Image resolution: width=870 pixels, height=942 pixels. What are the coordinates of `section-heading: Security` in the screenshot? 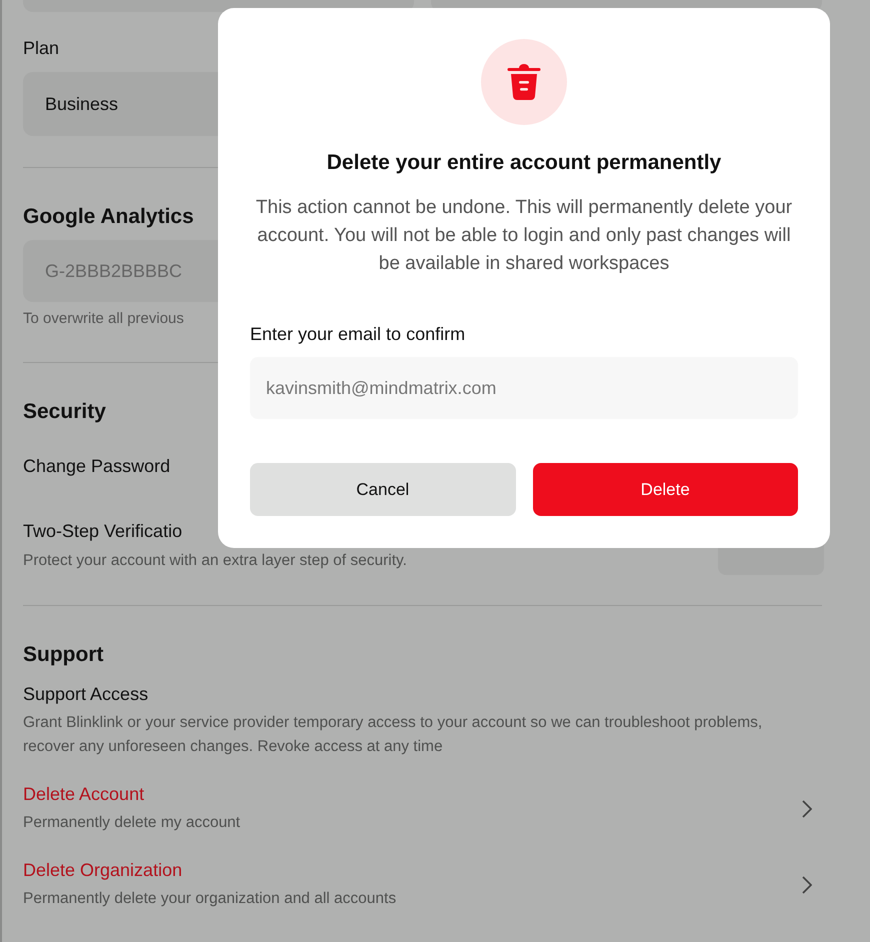 It's located at (64, 412).